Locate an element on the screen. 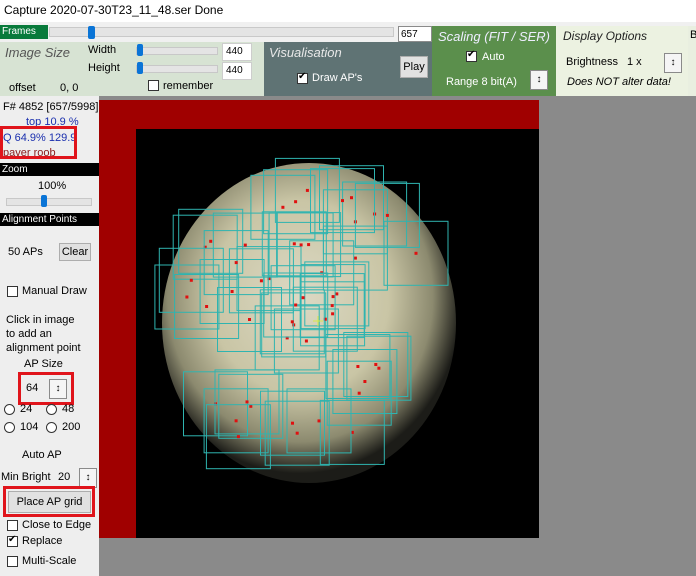 The height and width of the screenshot is (576, 696). display-note: Does NOT alter data! is located at coordinates (619, 82).